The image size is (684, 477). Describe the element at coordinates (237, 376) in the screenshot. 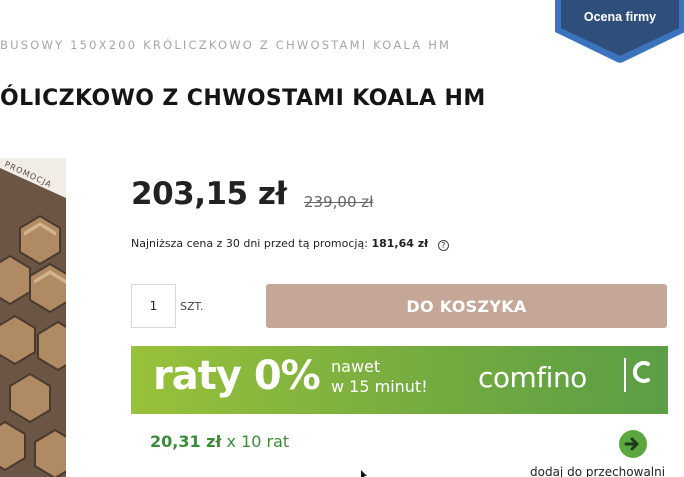

I see `financing-headline: raty 0%` at that location.